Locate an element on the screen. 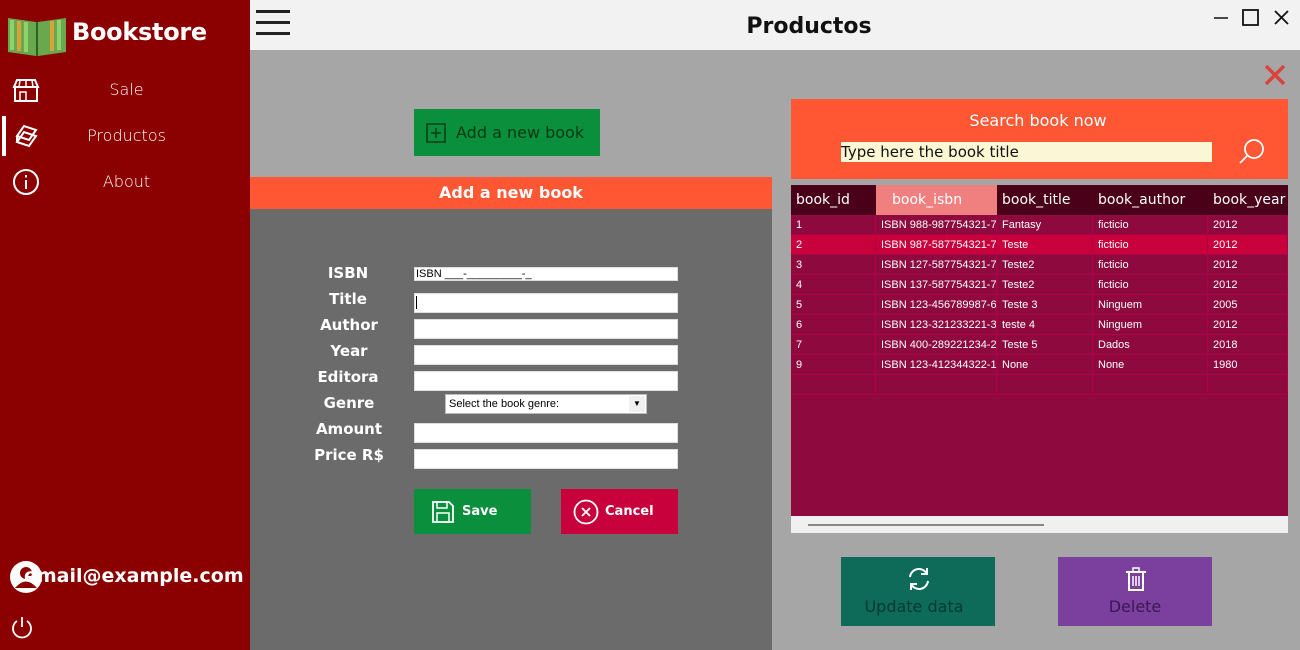 The width and height of the screenshot is (1300, 650). isbn-label: ISBN is located at coordinates (348, 273).